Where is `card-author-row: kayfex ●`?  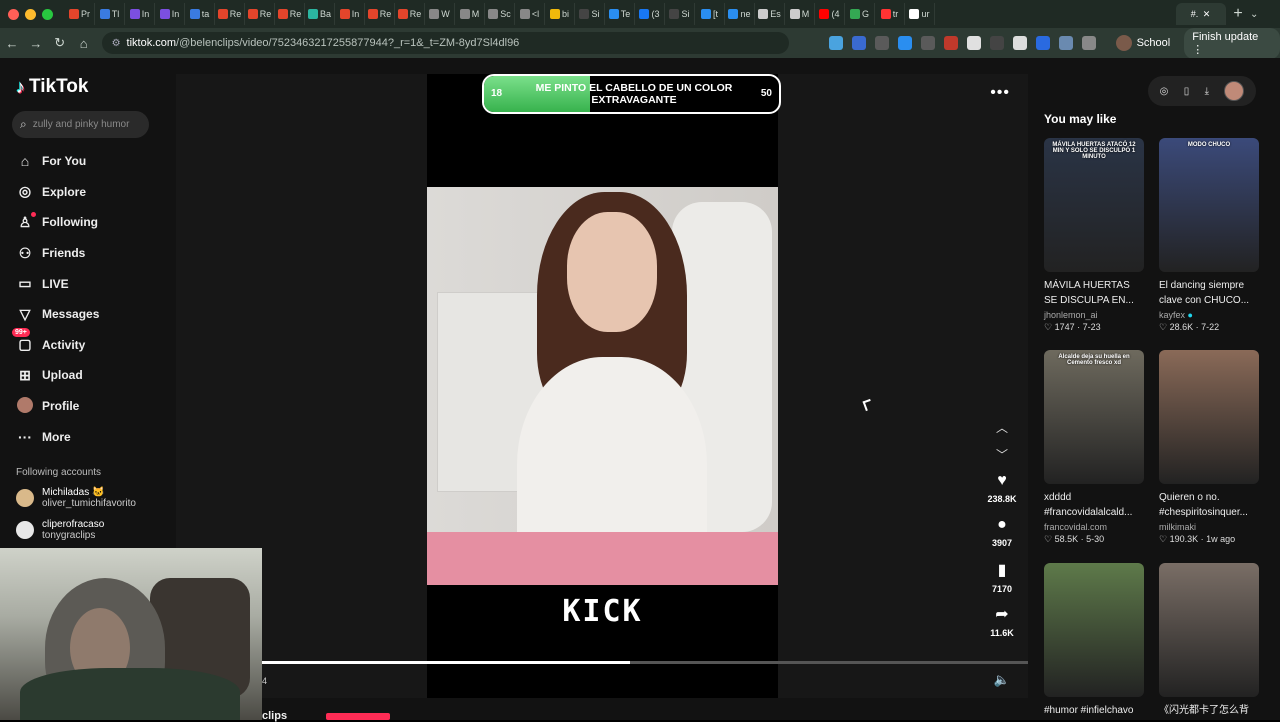 card-author-row: kayfex ● is located at coordinates (1209, 315).